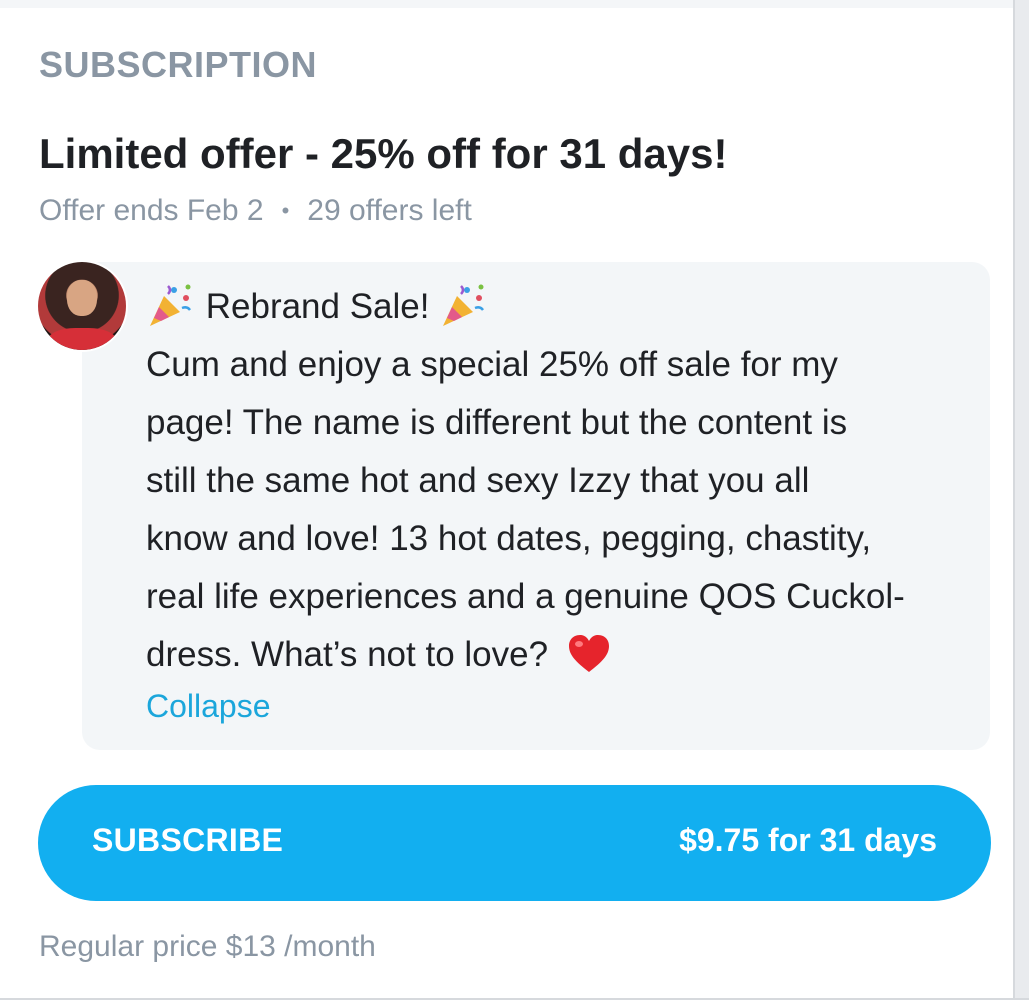 The height and width of the screenshot is (1000, 1029). Describe the element at coordinates (514, 4) in the screenshot. I see `top-strip` at that location.